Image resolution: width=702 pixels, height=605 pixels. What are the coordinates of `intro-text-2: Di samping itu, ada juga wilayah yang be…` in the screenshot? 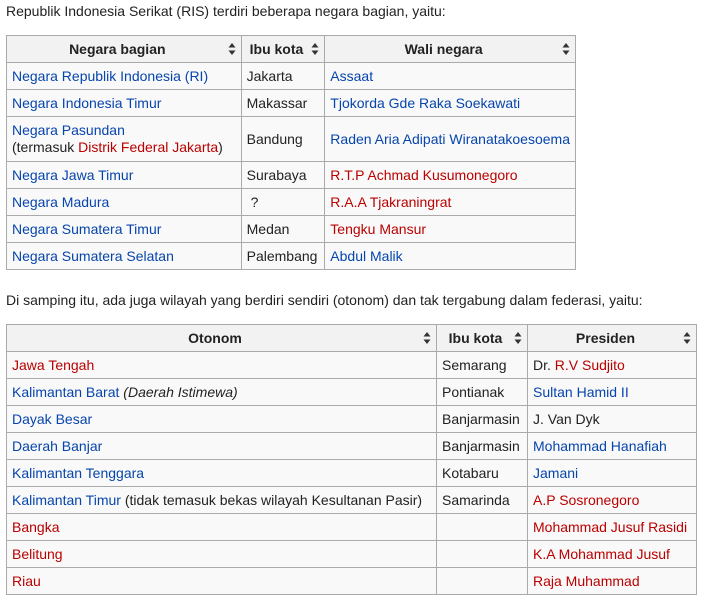 It's located at (324, 300).